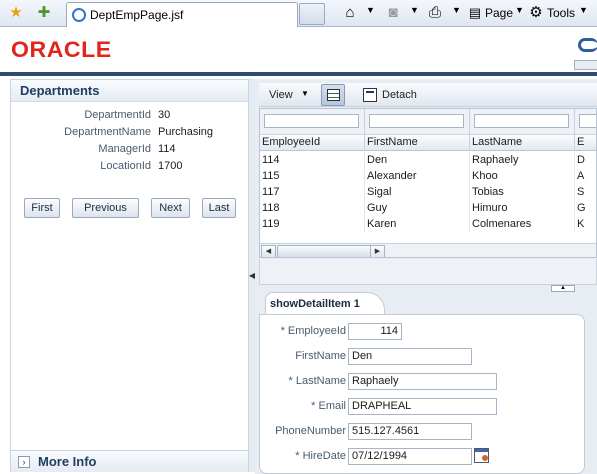  Describe the element at coordinates (24, 462) in the screenshot. I see `expand-chevron-icon: ›` at that location.